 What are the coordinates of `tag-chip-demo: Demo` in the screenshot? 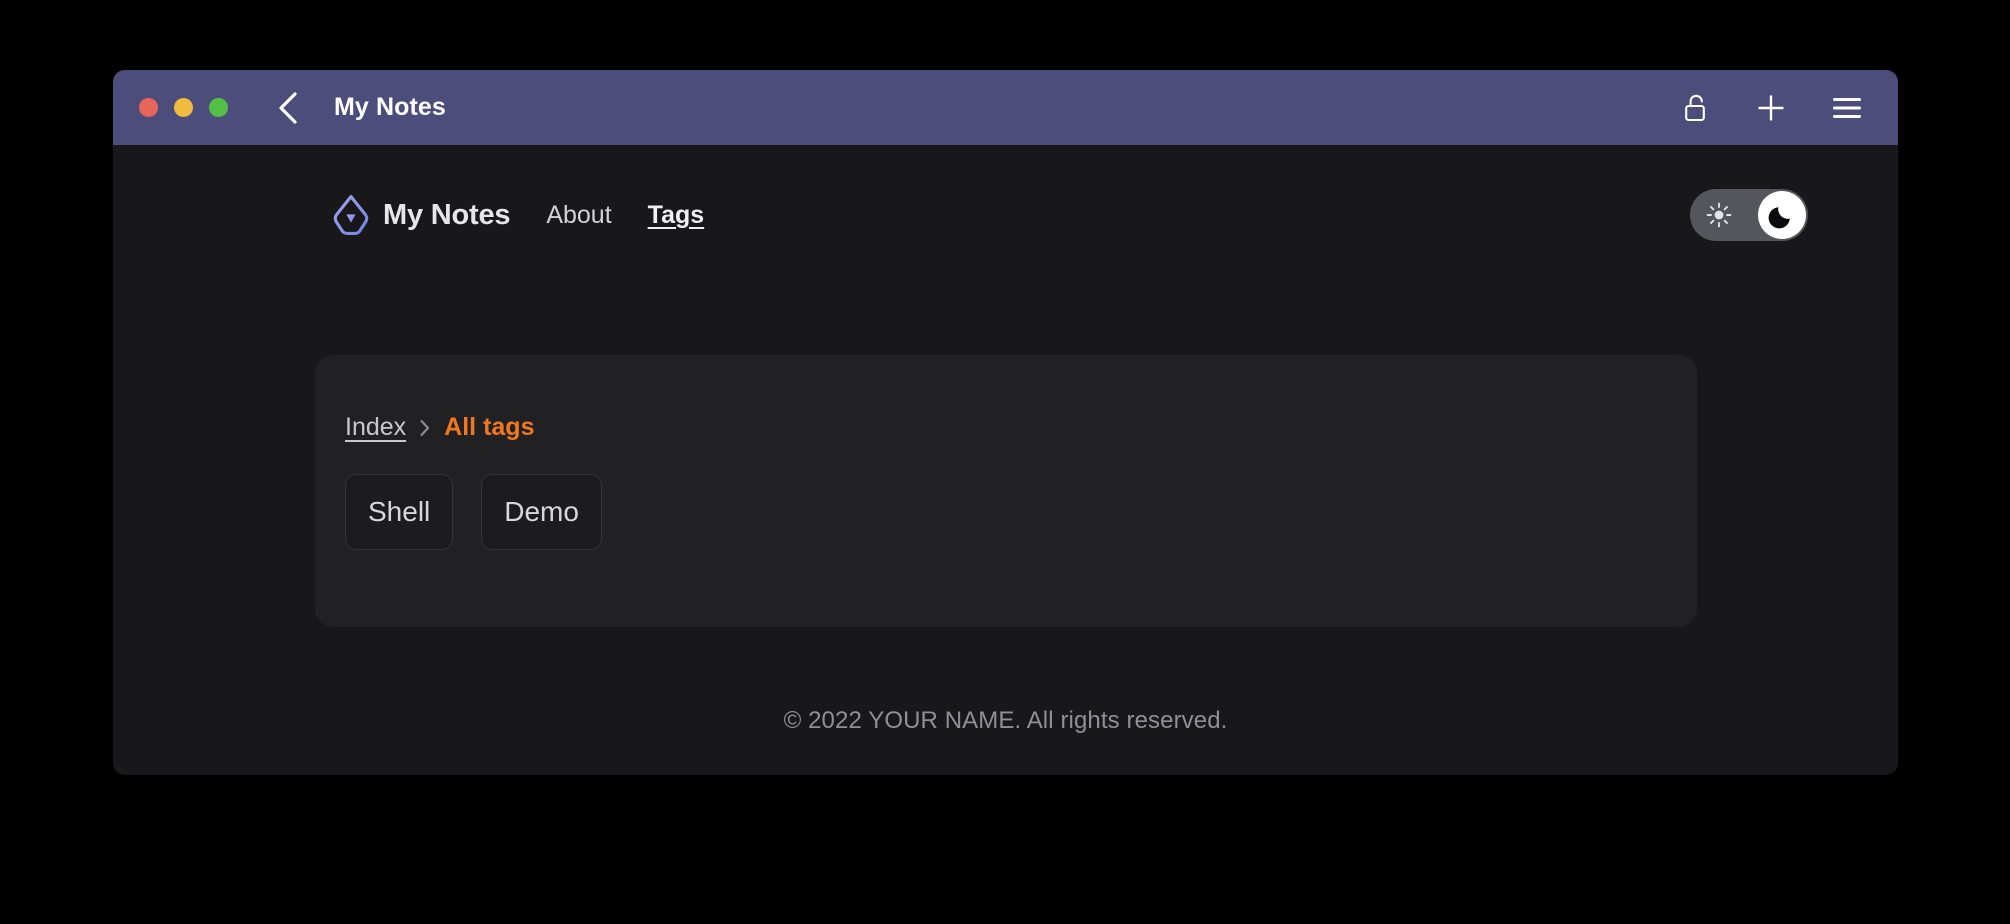 It's located at (541, 512).